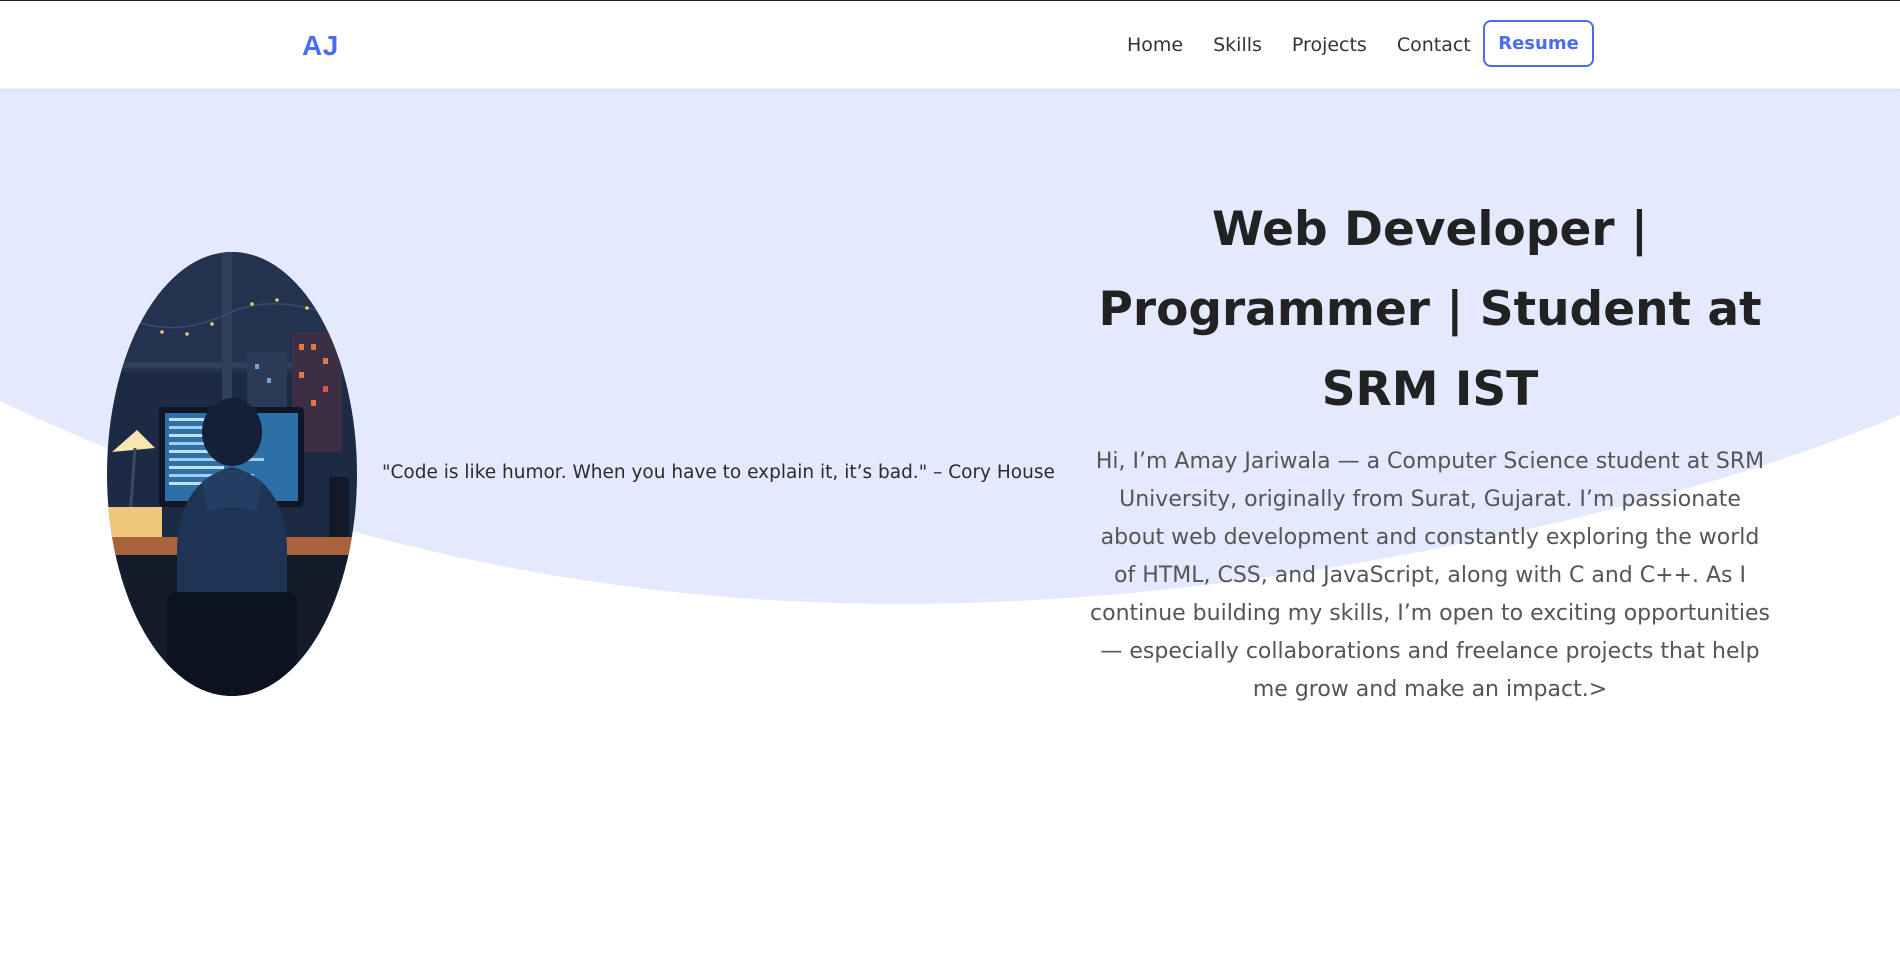 Image resolution: width=1900 pixels, height=965 pixels. Describe the element at coordinates (1538, 43) in the screenshot. I see `resume-button: Resume` at that location.